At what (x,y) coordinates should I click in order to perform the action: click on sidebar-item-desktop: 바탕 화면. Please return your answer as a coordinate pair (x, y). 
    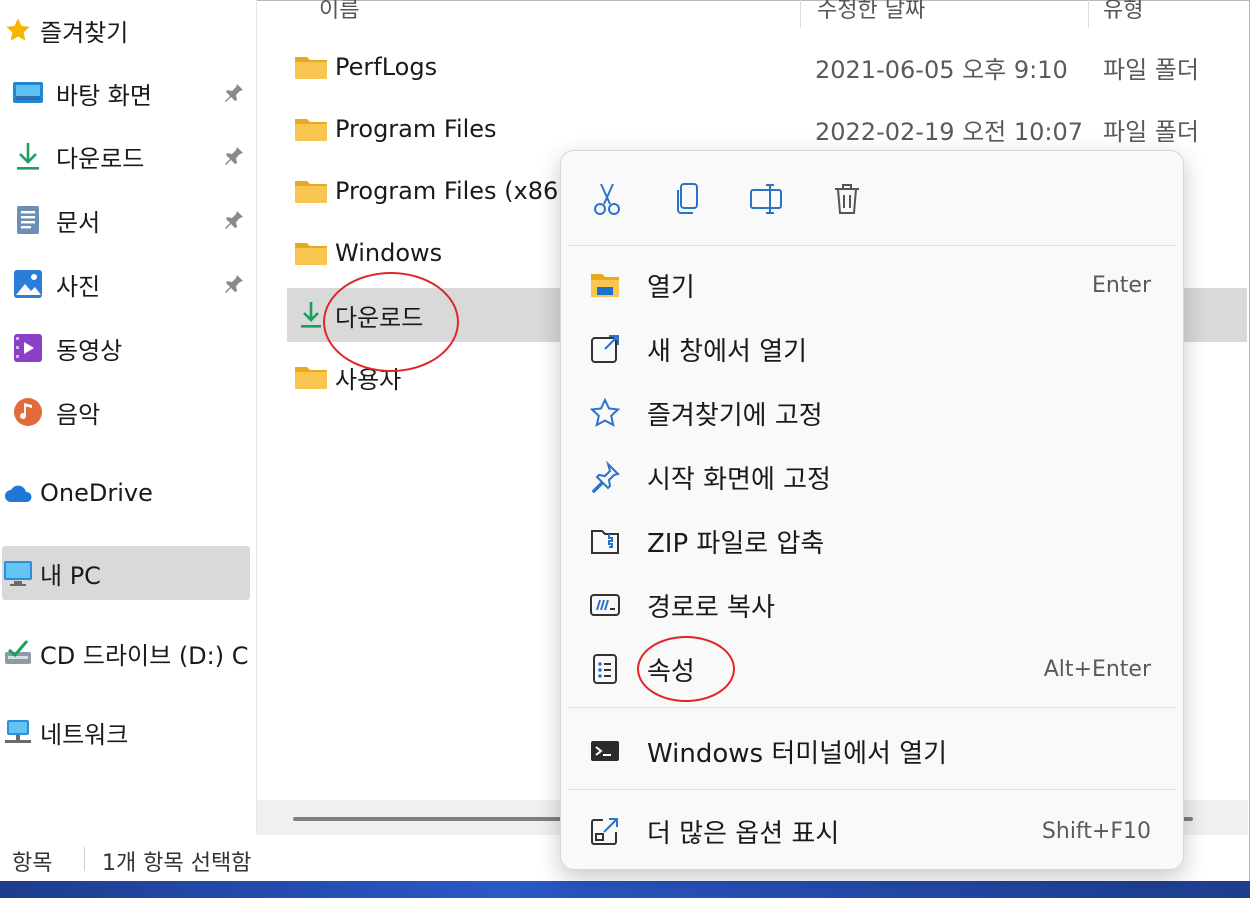
    Looking at the image, I should click on (126, 93).